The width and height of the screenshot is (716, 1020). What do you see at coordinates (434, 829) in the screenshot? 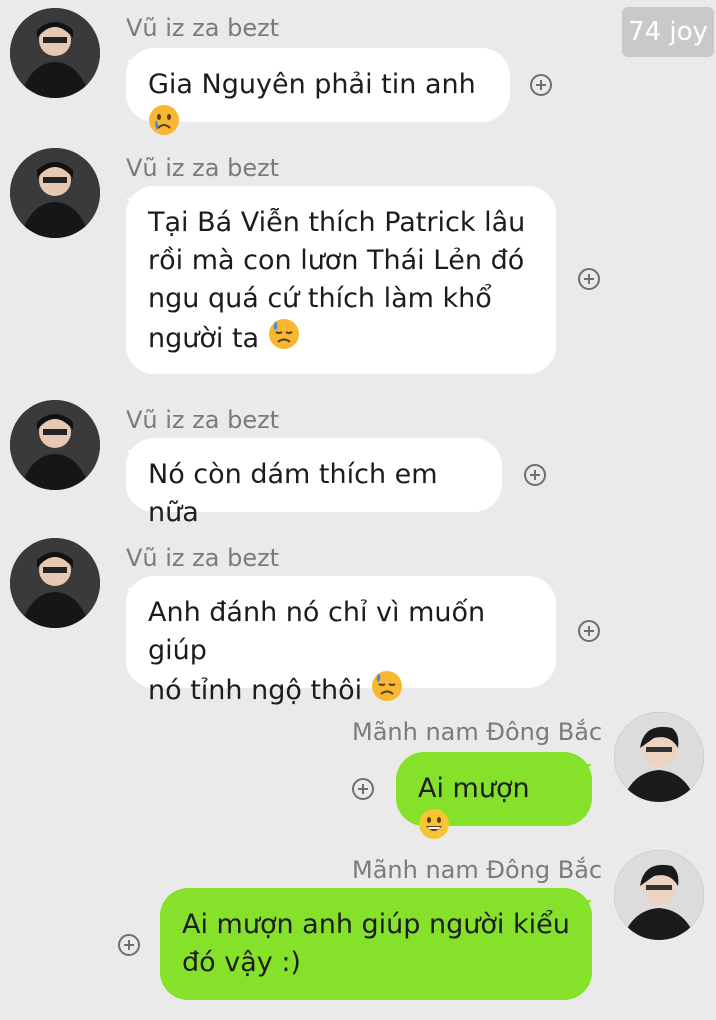
I see `grinning-face-icon` at bounding box center [434, 829].